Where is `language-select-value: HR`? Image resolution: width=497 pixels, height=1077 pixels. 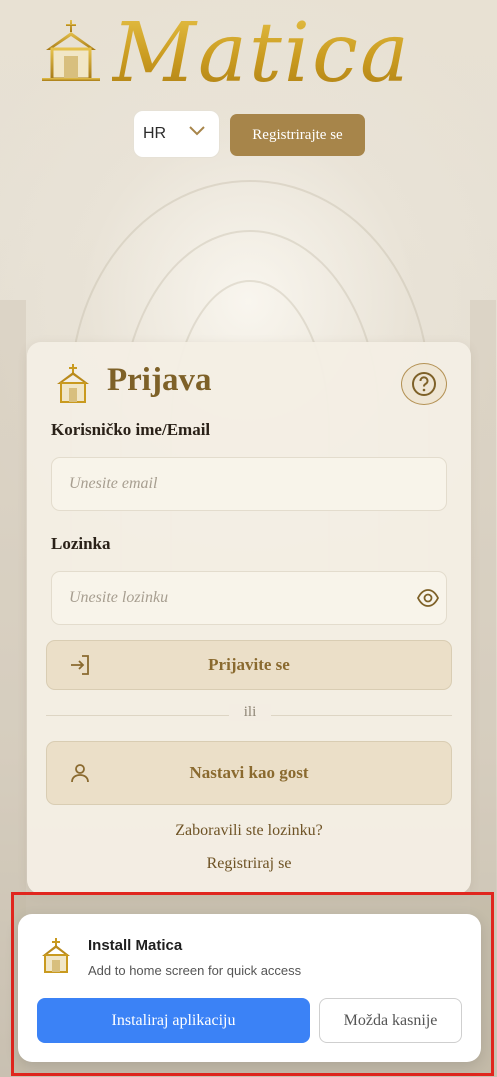 language-select-value: HR is located at coordinates (155, 133).